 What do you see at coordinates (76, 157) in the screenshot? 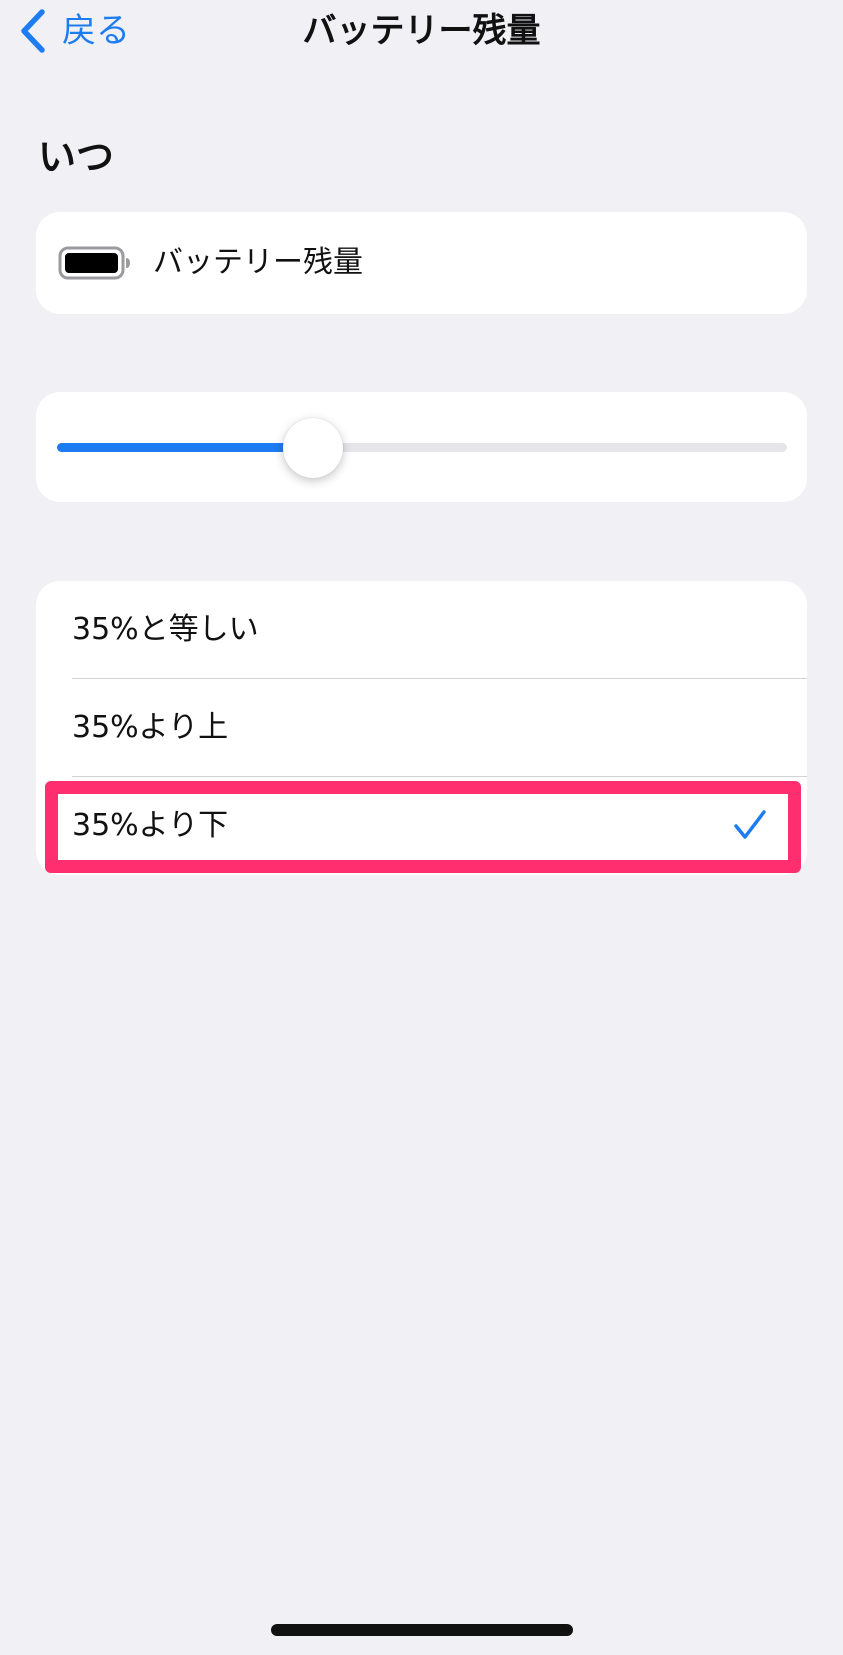
I see `section-title-when: いつ` at bounding box center [76, 157].